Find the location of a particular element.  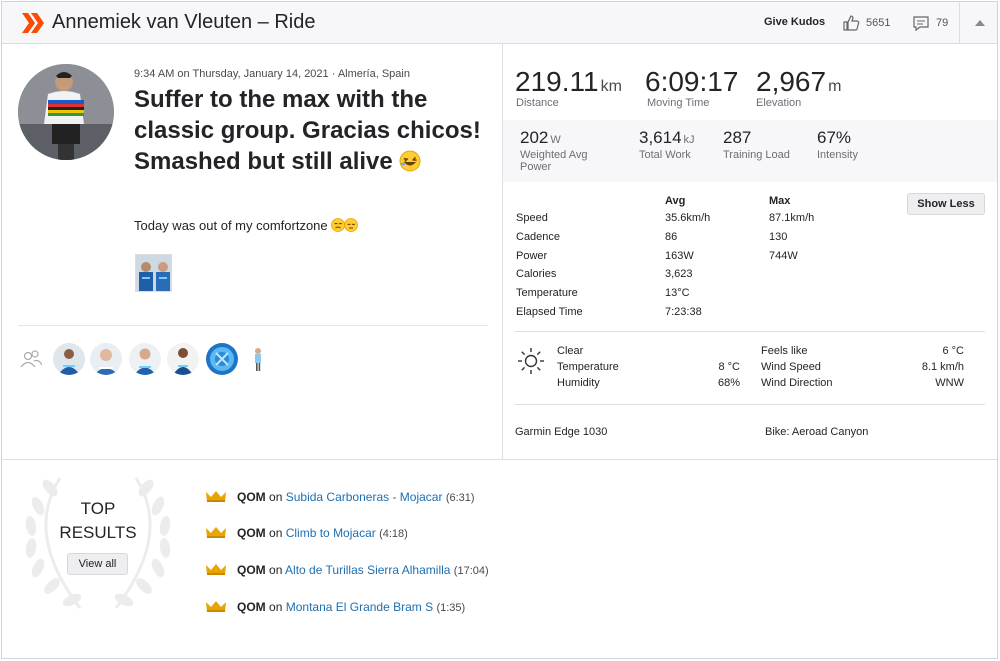

moving-time-value: 6:09:17 is located at coordinates (692, 81).